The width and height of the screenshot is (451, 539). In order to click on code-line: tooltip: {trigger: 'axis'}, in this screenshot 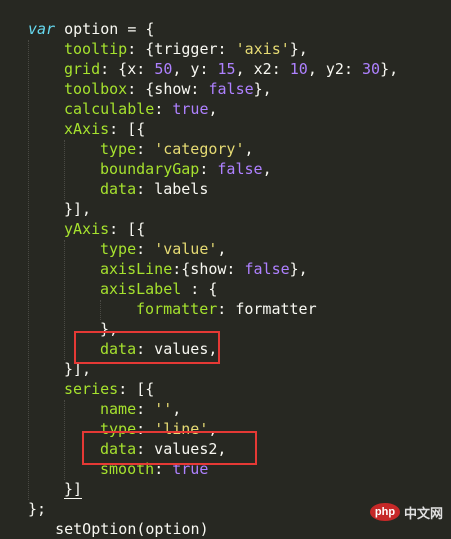, I will do `click(186, 49)`.